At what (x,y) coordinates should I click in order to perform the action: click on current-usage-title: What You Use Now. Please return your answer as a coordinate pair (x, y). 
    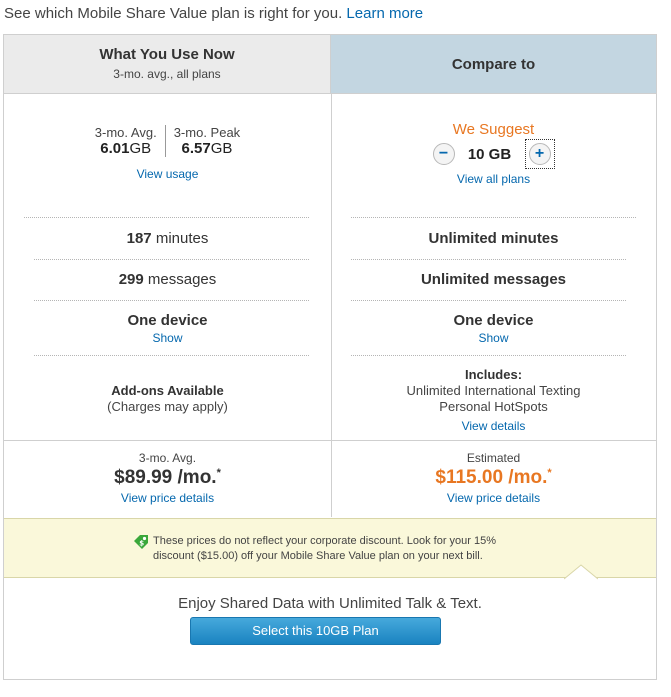
    Looking at the image, I should click on (167, 54).